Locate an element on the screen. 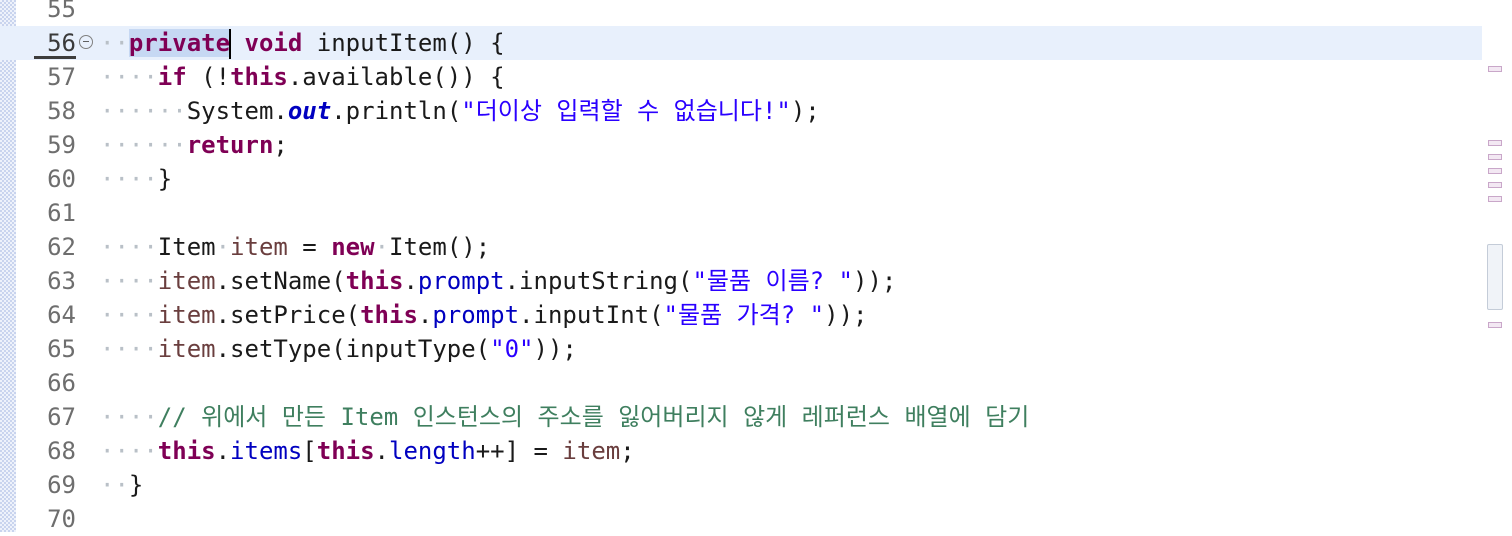  line-number: 66 is located at coordinates (61, 383).